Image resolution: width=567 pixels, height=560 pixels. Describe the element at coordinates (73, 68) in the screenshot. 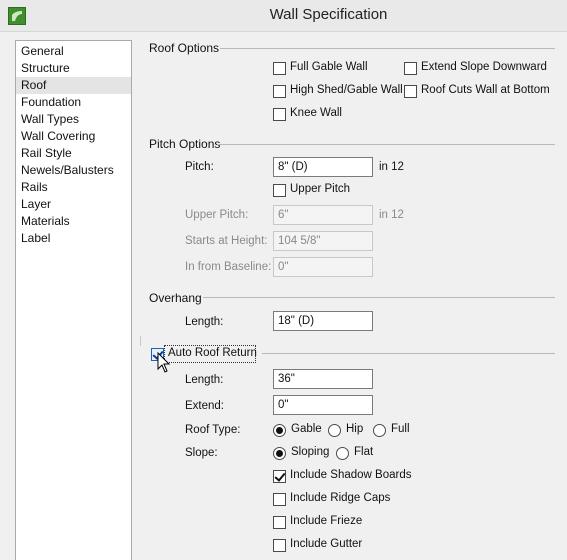

I see `sidebar-item-structure: Structure` at that location.